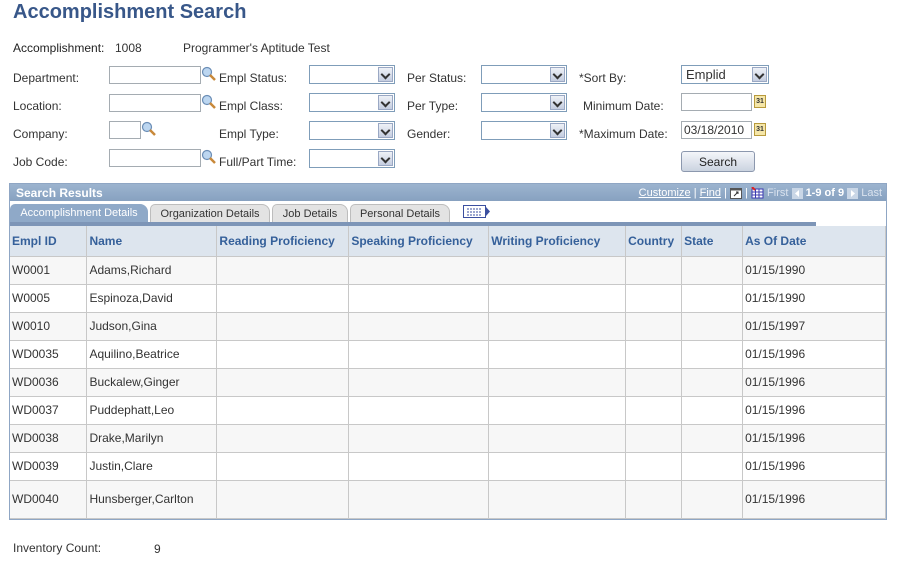 The height and width of the screenshot is (561, 897). I want to click on minimum-date-label: Minimum Date:, so click(623, 106).